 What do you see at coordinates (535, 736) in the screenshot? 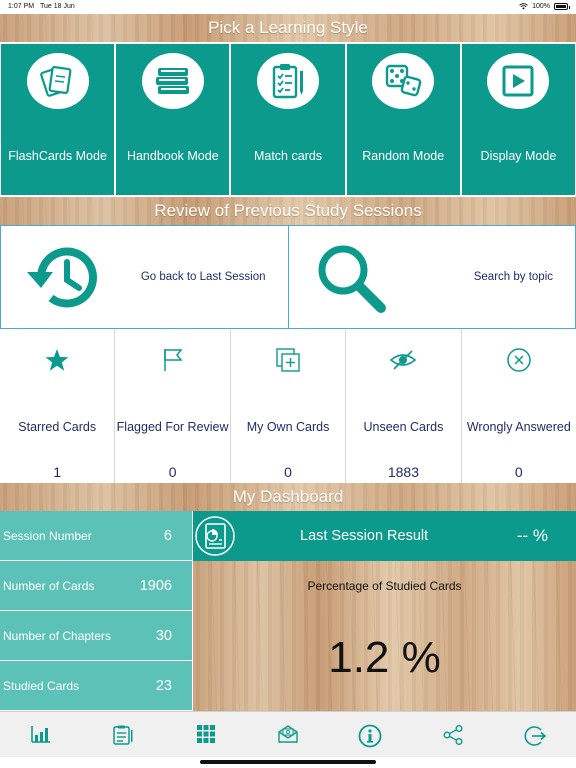
I see `exit-icon` at bounding box center [535, 736].